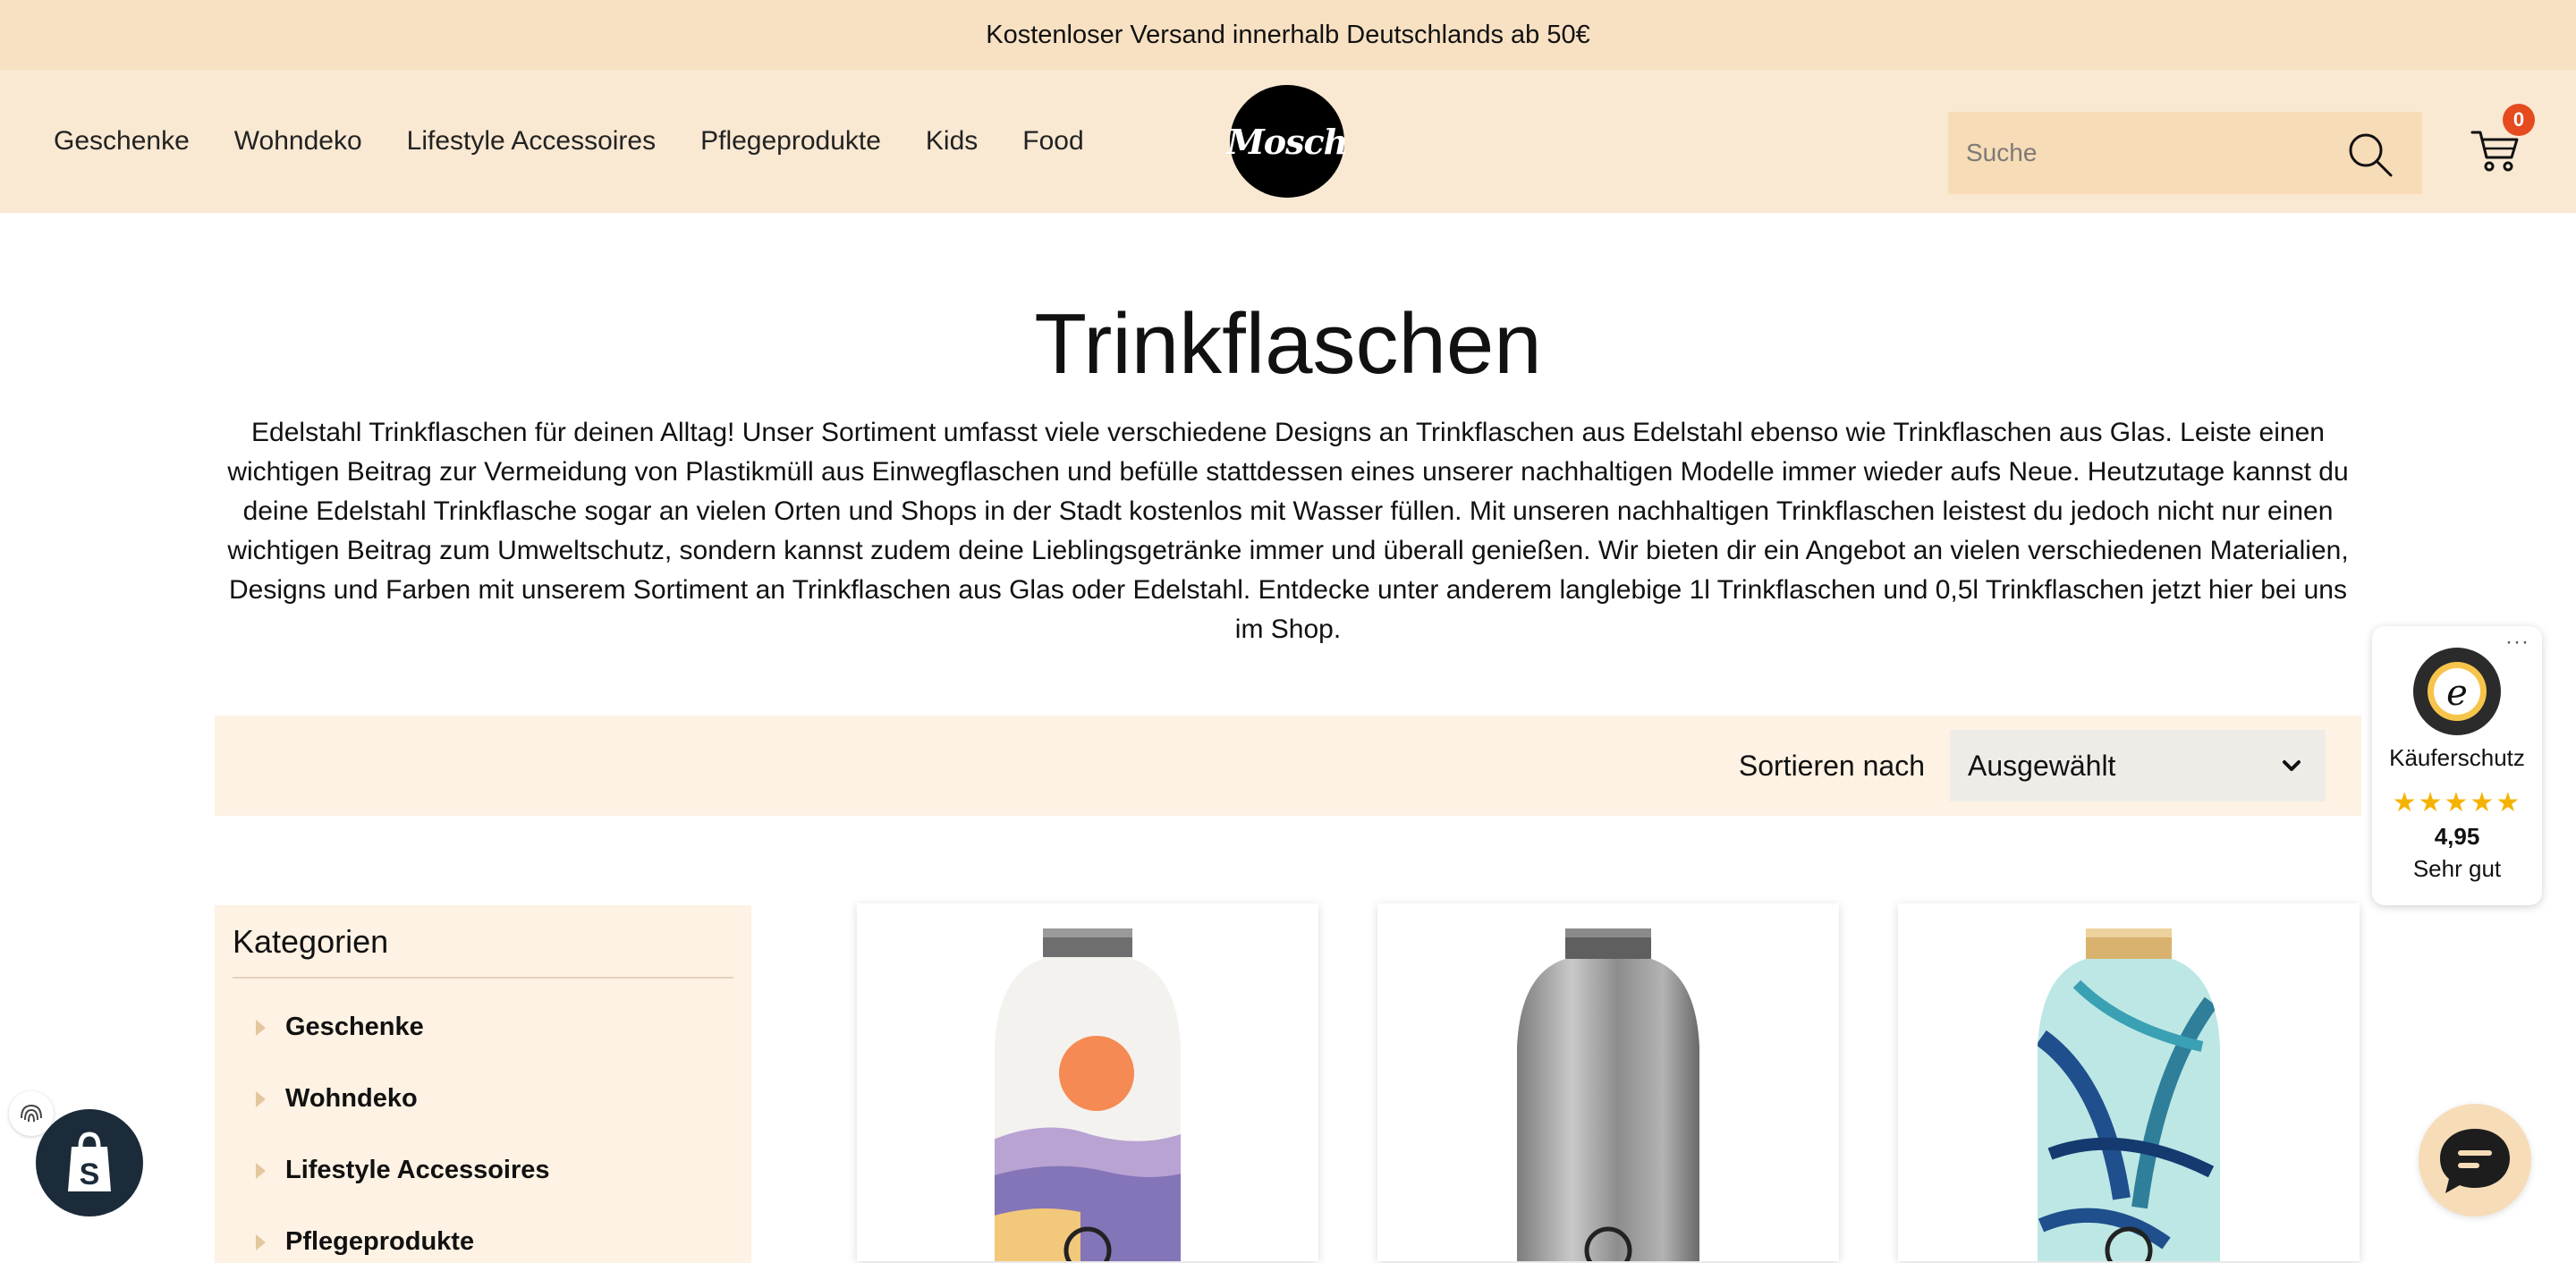  I want to click on sidebar-item-label: Wohndeko, so click(351, 1098).